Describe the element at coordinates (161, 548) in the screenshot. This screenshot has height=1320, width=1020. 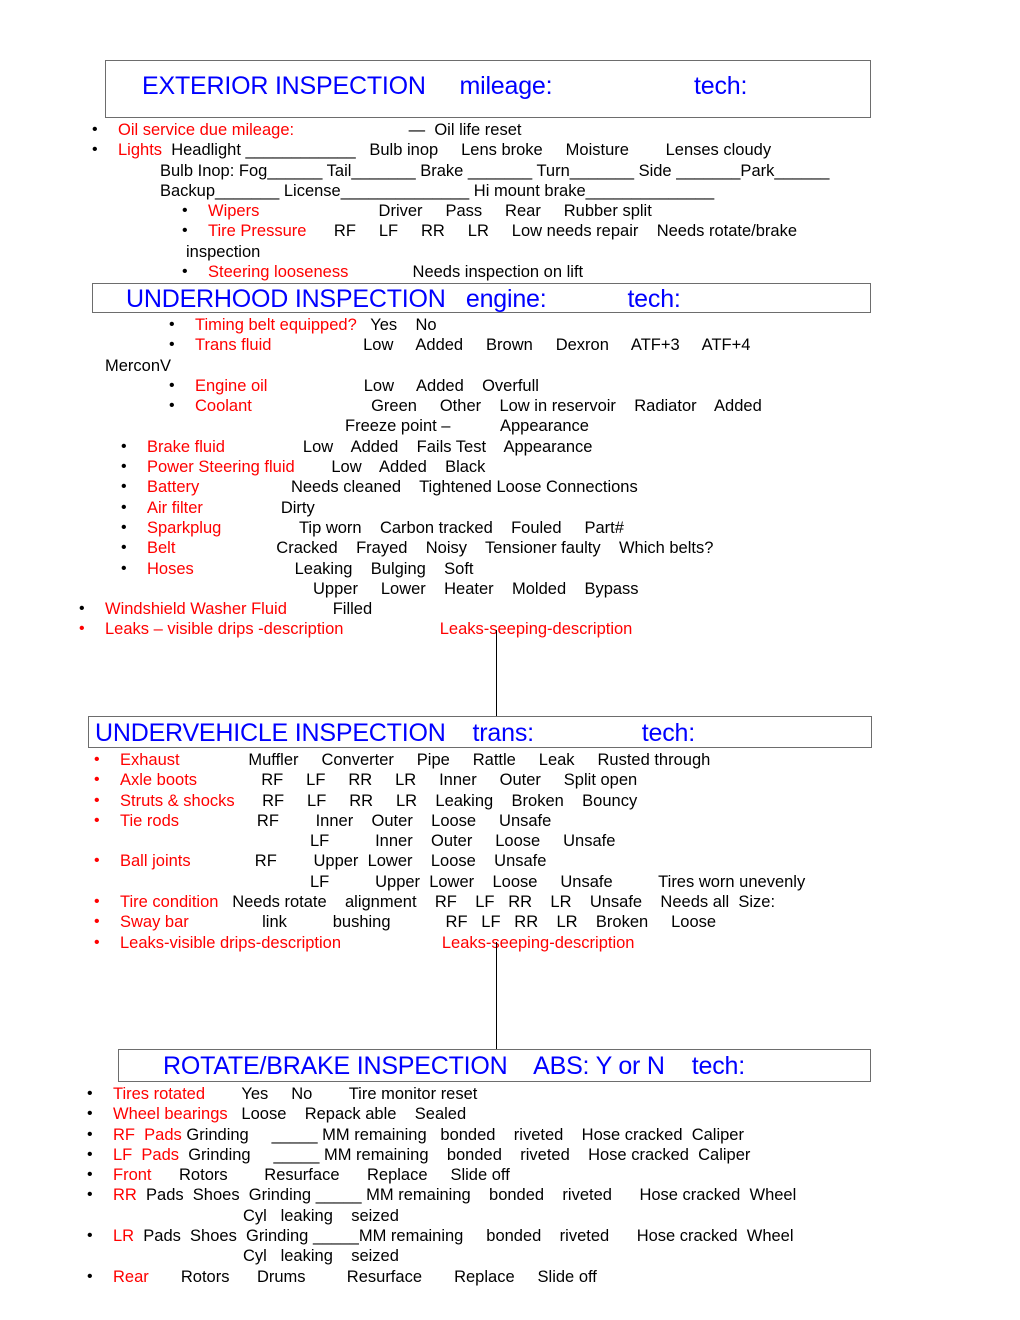
I see `checklist-item-label: Belt` at that location.